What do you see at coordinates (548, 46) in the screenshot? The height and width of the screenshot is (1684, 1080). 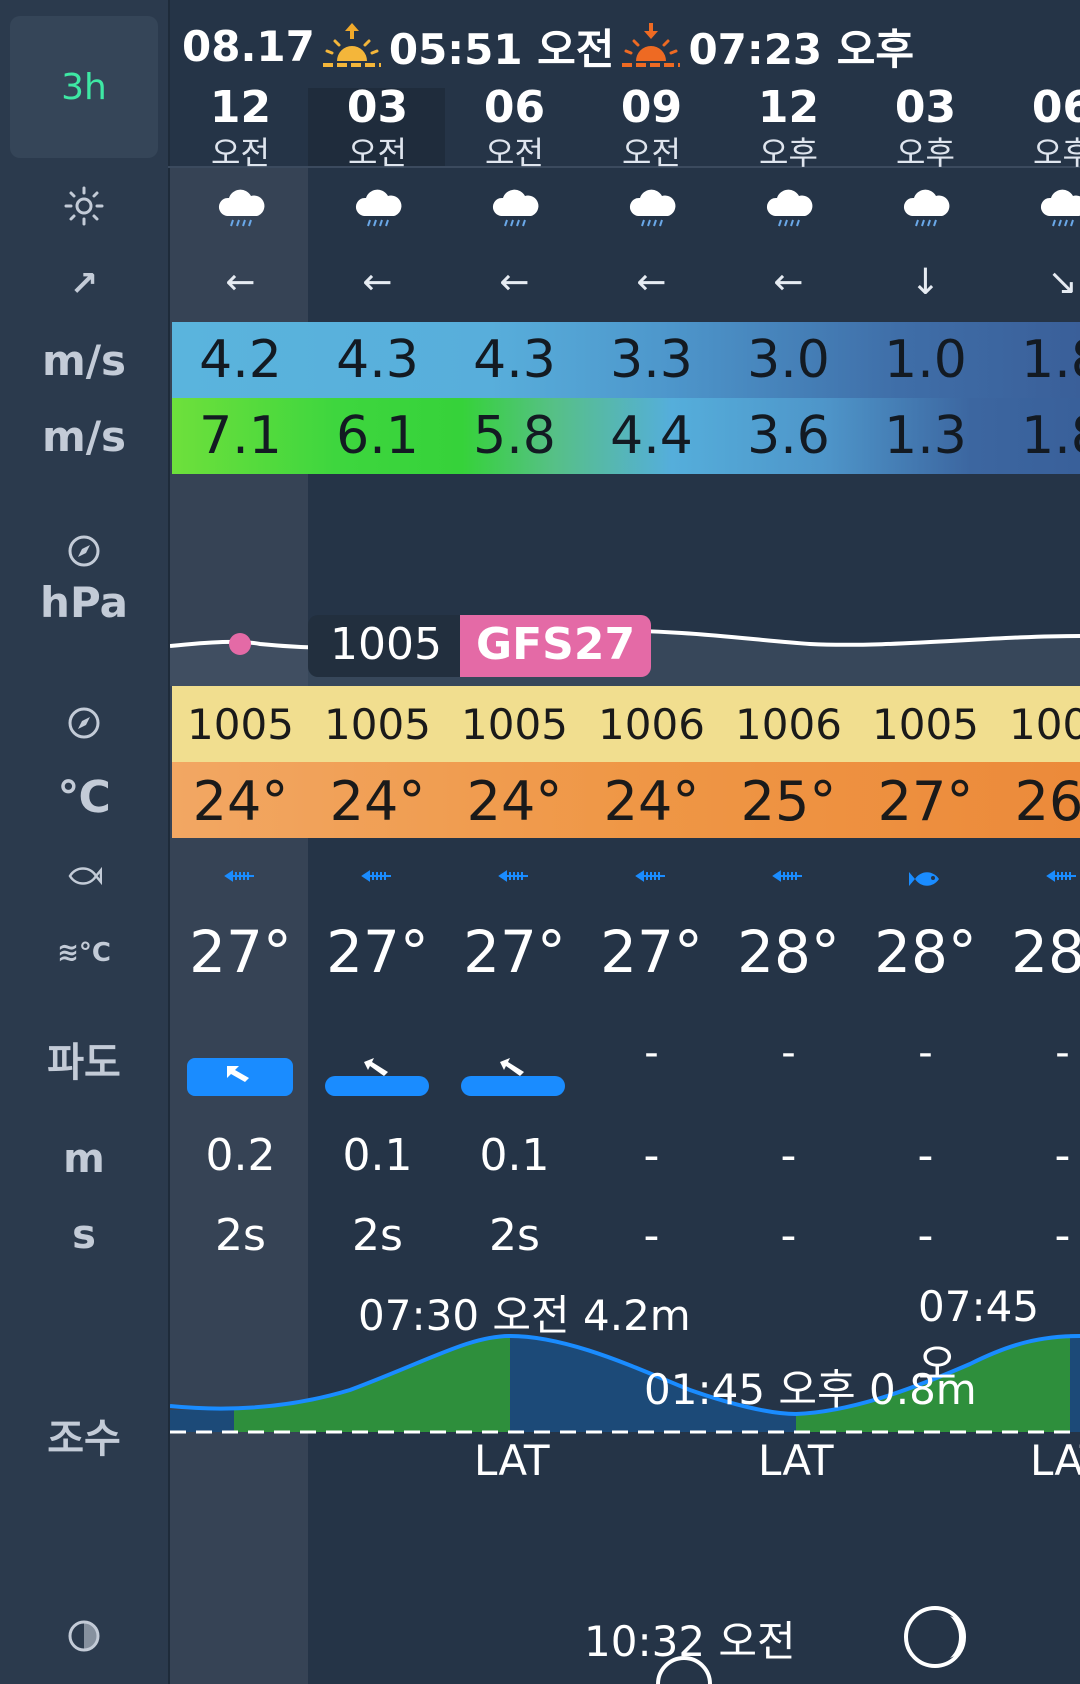 I see `sun-times-bar: 08.17 05:51 오전 07:23 오후` at bounding box center [548, 46].